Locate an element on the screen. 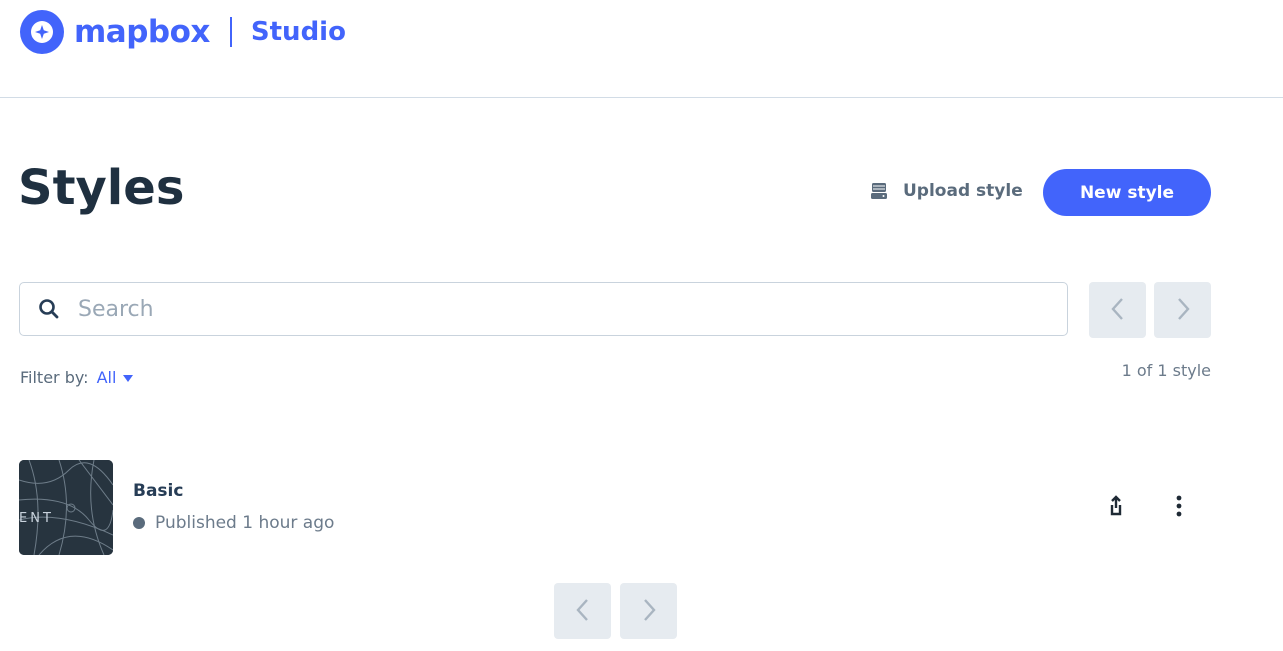 The height and width of the screenshot is (651, 1283). next-page-button-bottom is located at coordinates (648, 611).